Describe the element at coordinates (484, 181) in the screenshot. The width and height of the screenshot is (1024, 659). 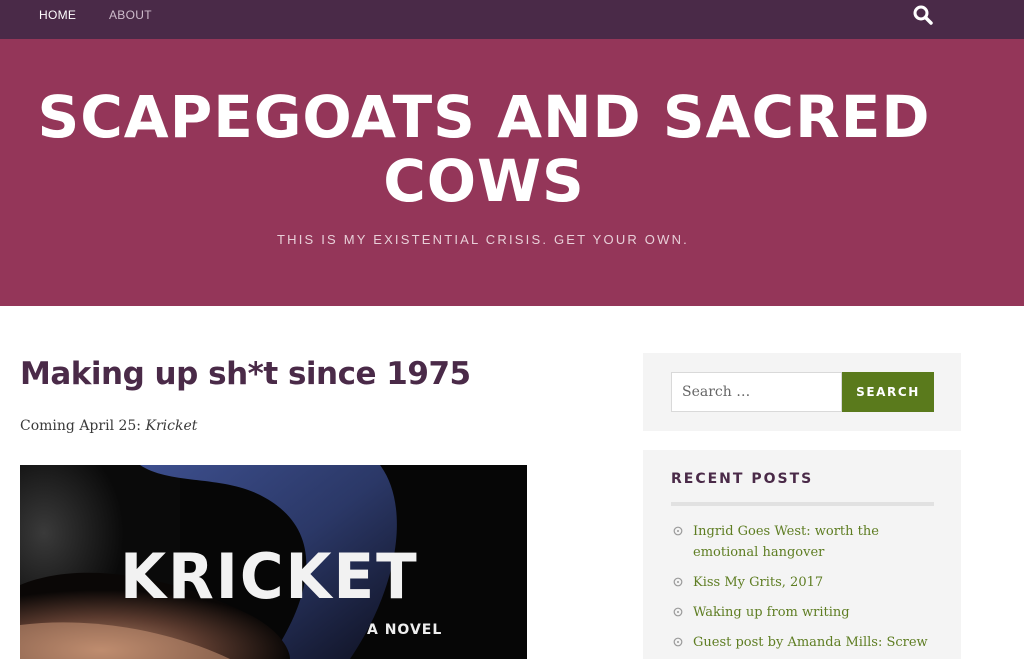
I see `site-title-line2: COWS` at that location.